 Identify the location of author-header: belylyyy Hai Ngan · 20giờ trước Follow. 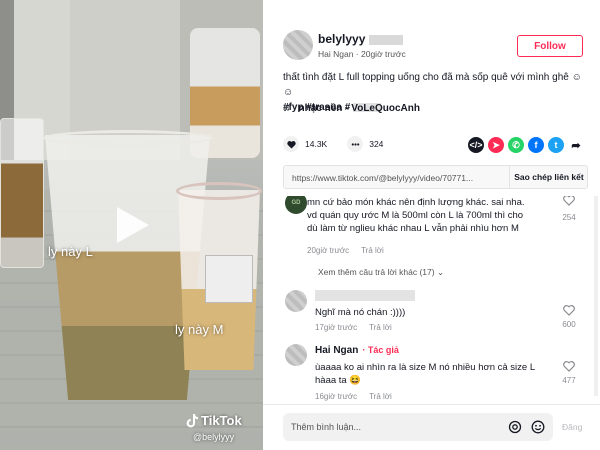
(431, 31).